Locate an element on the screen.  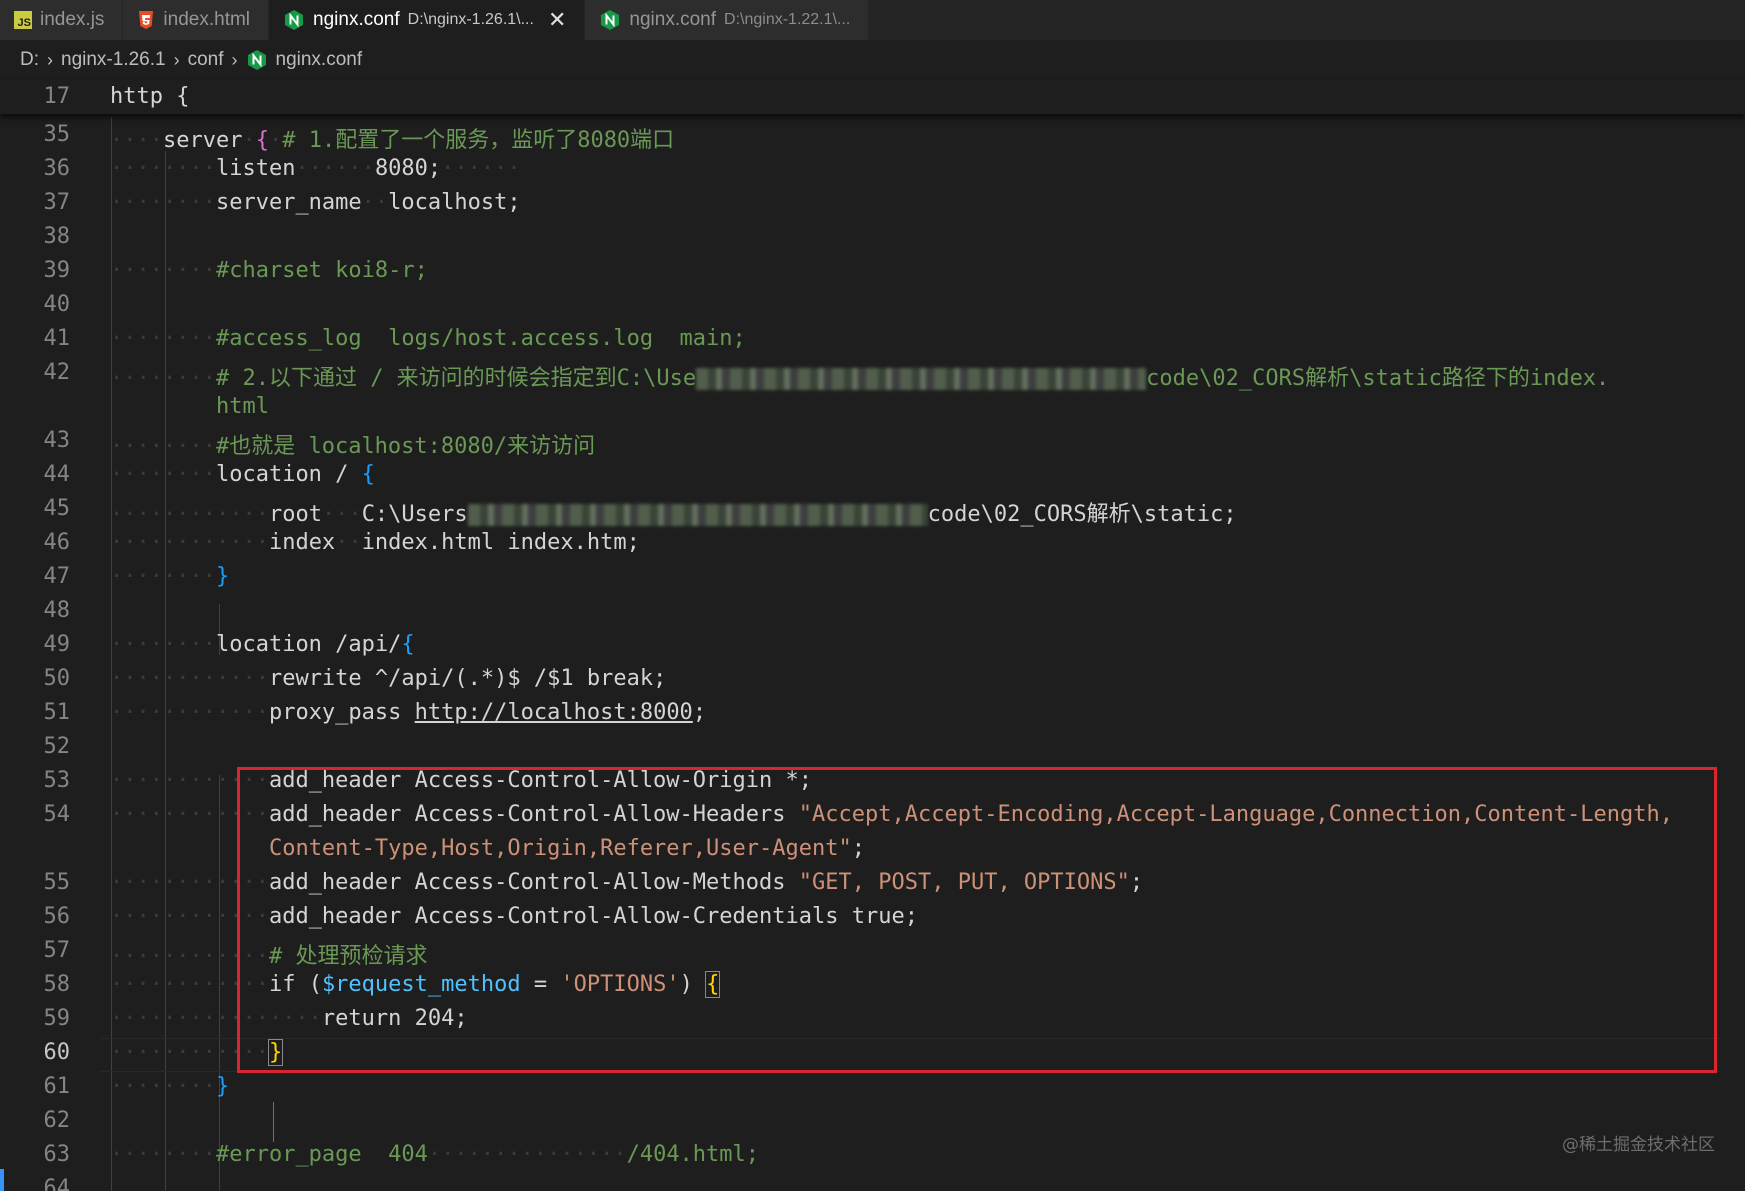
watermark: @稀土掘金技术社区 is located at coordinates (1638, 1145).